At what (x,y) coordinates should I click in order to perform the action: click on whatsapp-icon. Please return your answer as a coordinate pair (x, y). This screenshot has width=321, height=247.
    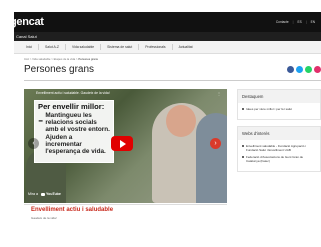
    Looking at the image, I should click on (308, 69).